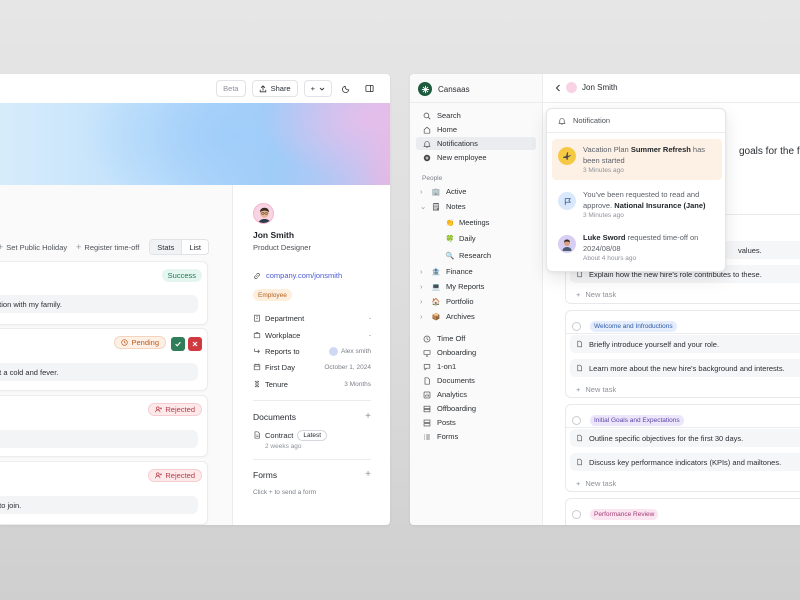  Describe the element at coordinates (476, 301) in the screenshot. I see `sidebar-item-portfolio: › 🏠 Portfolio` at that location.